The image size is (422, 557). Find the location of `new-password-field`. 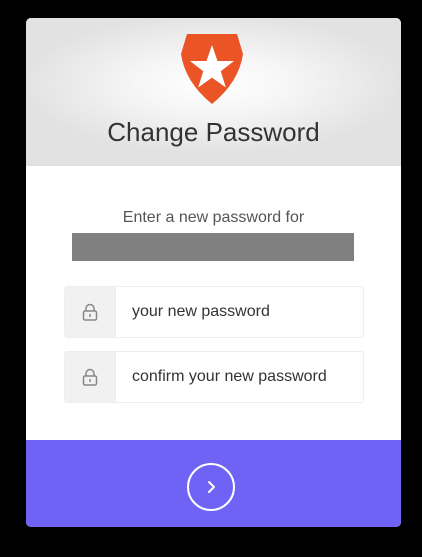

new-password-field is located at coordinates (214, 312).